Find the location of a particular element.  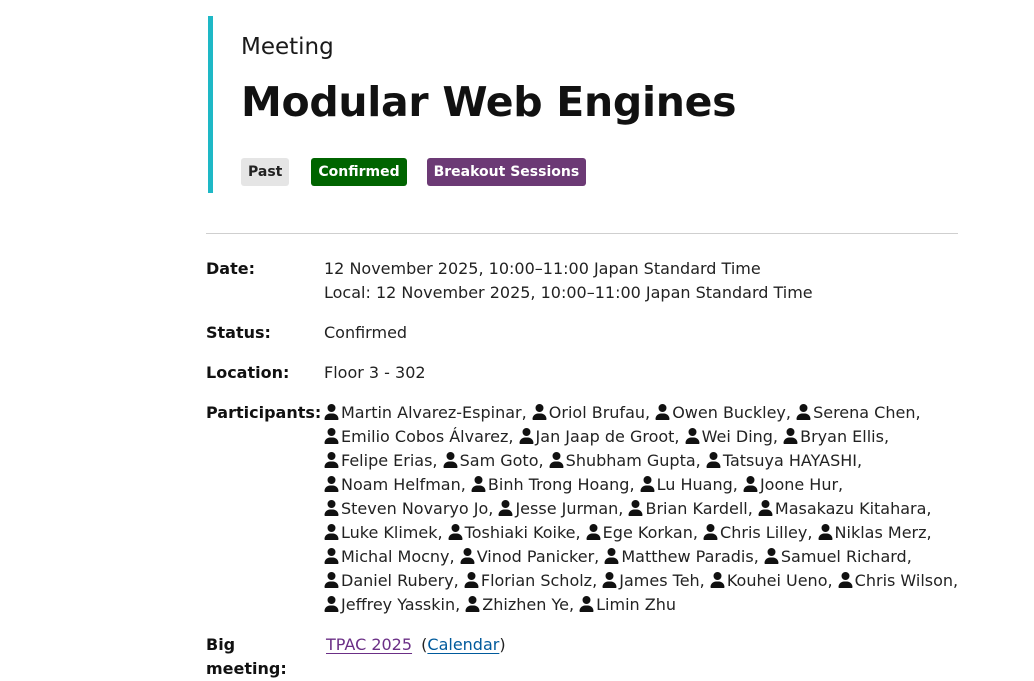

participant: Steven Novaryo Jo, is located at coordinates (408, 508).